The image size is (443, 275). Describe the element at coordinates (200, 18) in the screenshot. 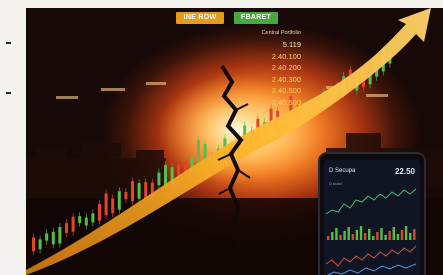

I see `orange-label-button: INE ROW` at that location.